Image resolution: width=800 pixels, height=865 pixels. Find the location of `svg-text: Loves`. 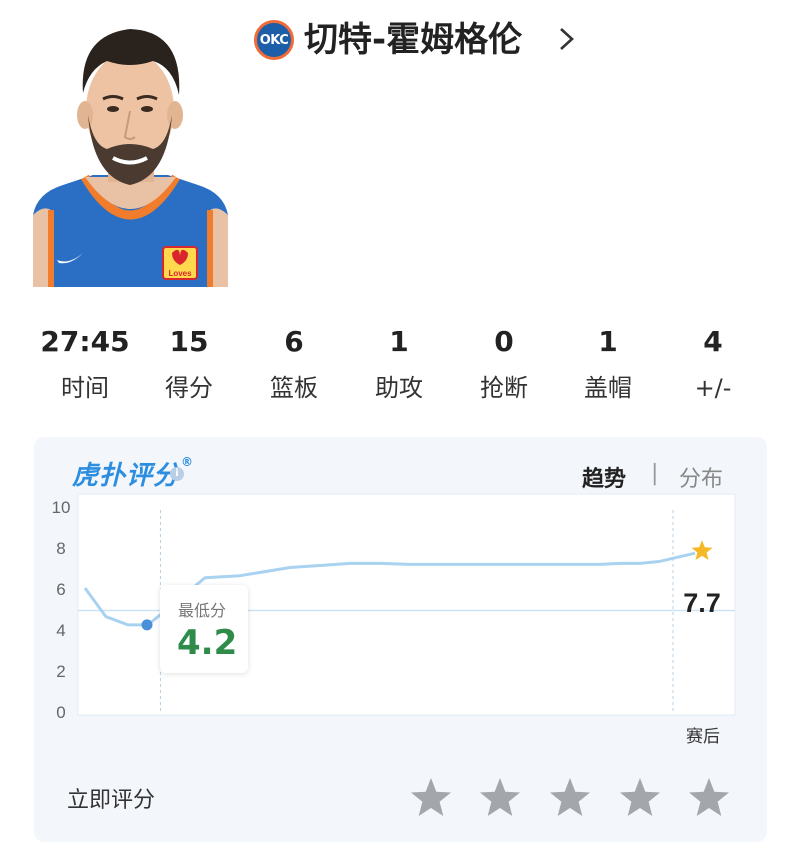

svg-text: Loves is located at coordinates (180, 273).